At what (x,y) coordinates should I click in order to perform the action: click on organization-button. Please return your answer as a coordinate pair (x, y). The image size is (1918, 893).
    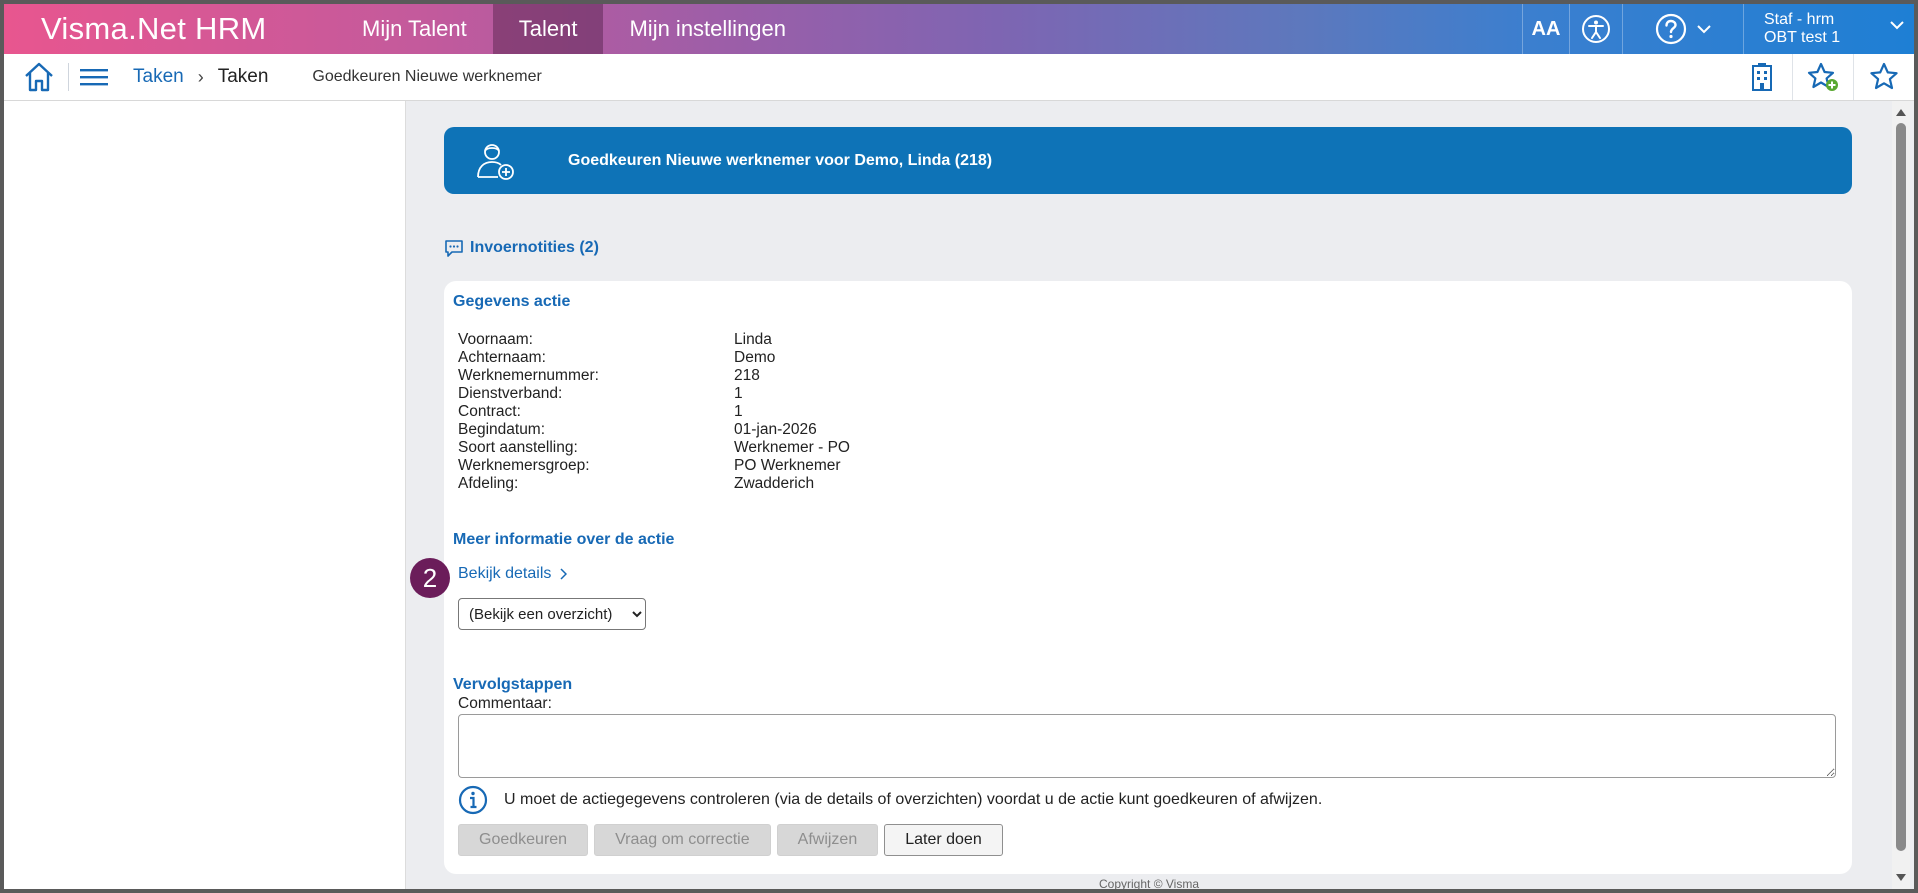
    Looking at the image, I should click on (1762, 77).